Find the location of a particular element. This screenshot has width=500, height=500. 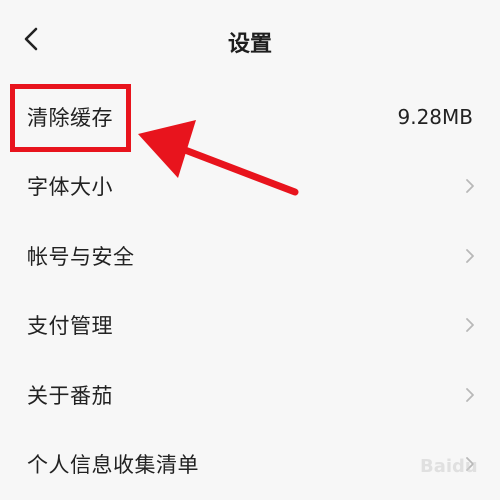

highlight-box is located at coordinates (70, 118).